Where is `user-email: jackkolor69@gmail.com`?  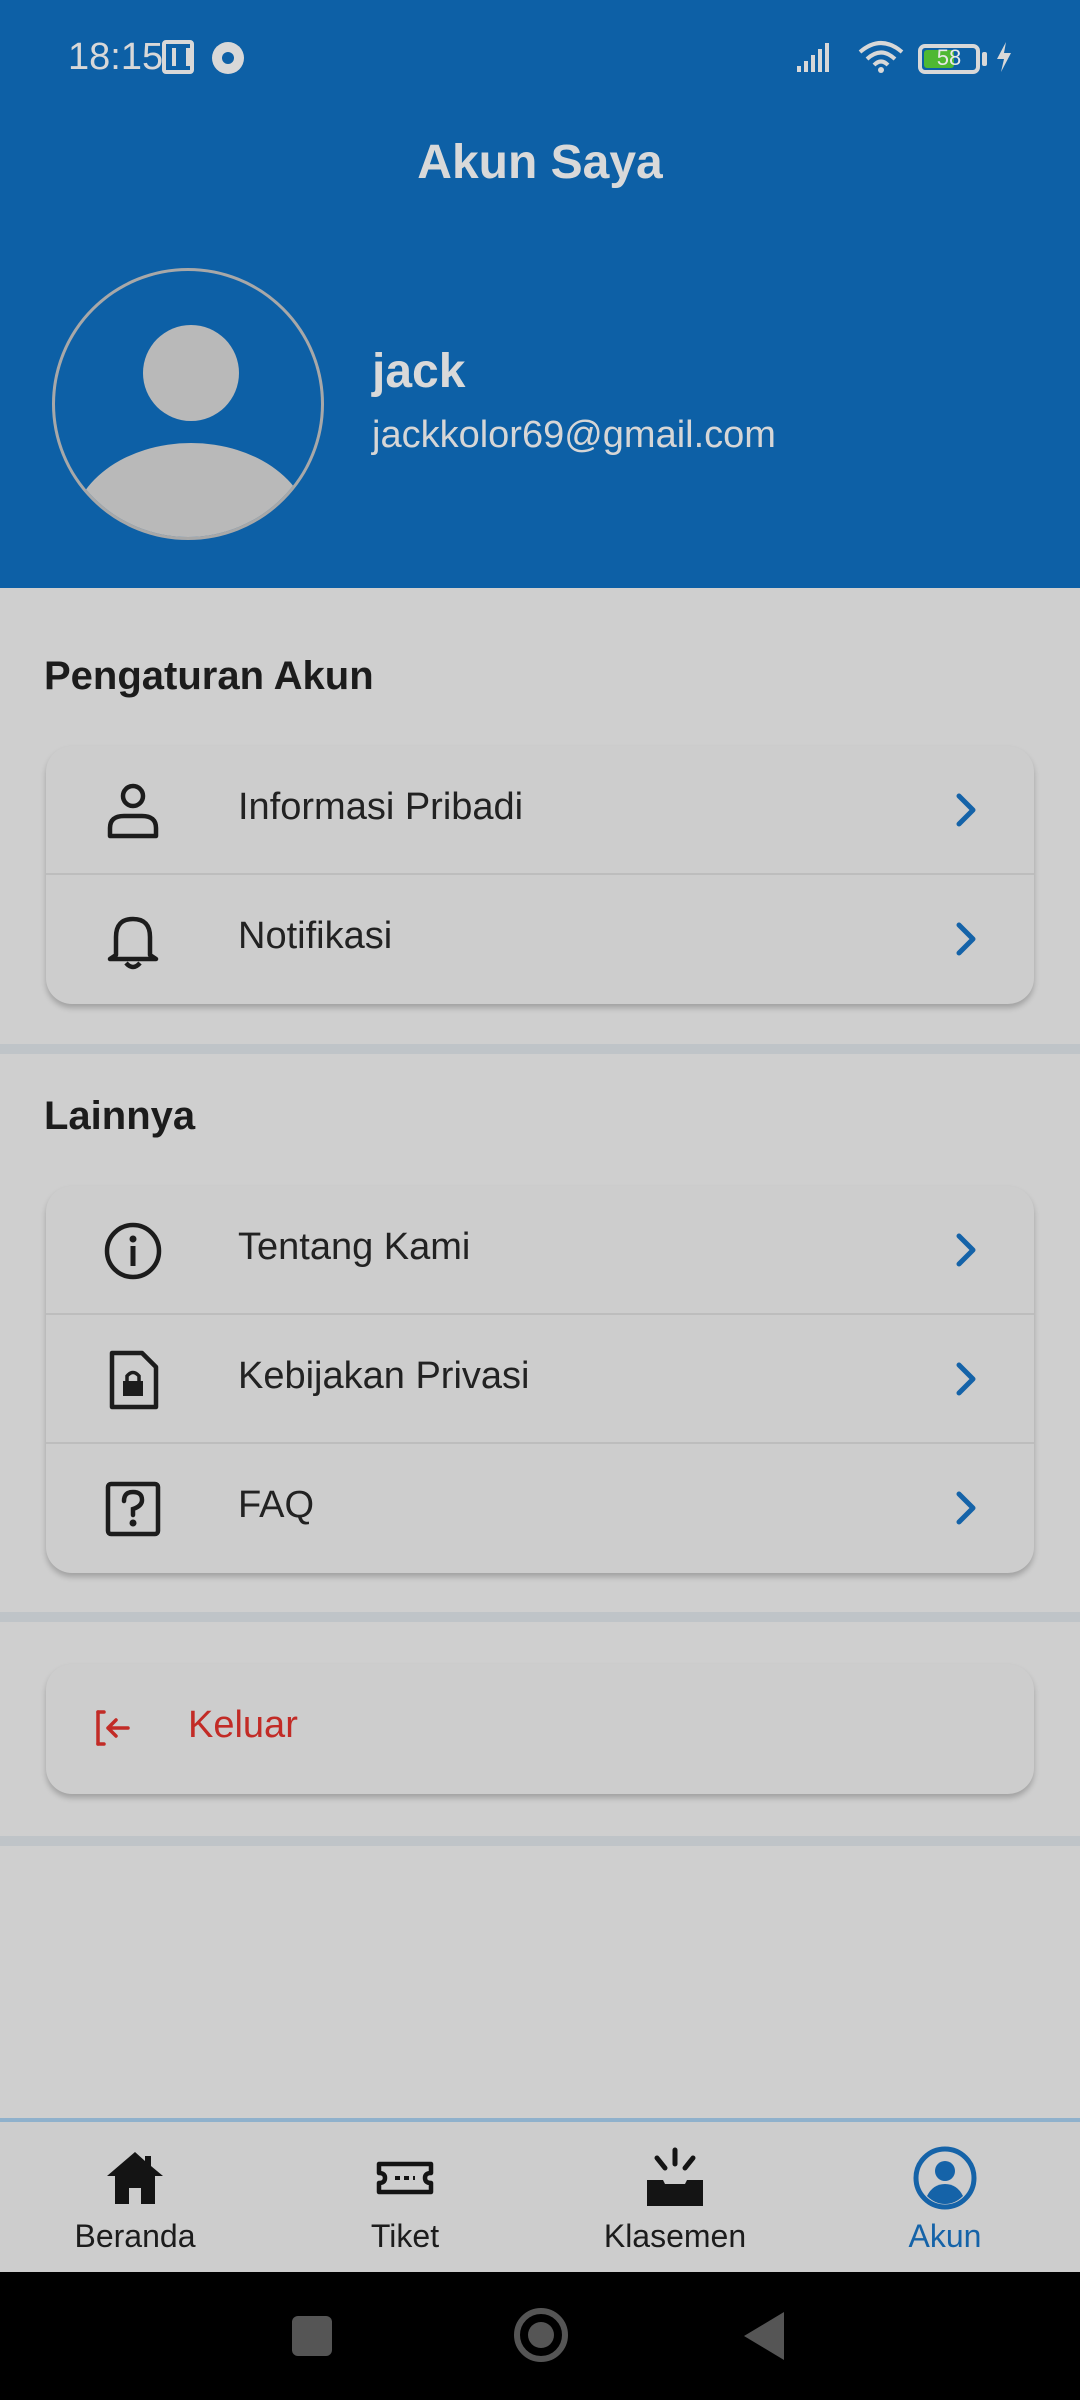 user-email: jackkolor69@gmail.com is located at coordinates (574, 435).